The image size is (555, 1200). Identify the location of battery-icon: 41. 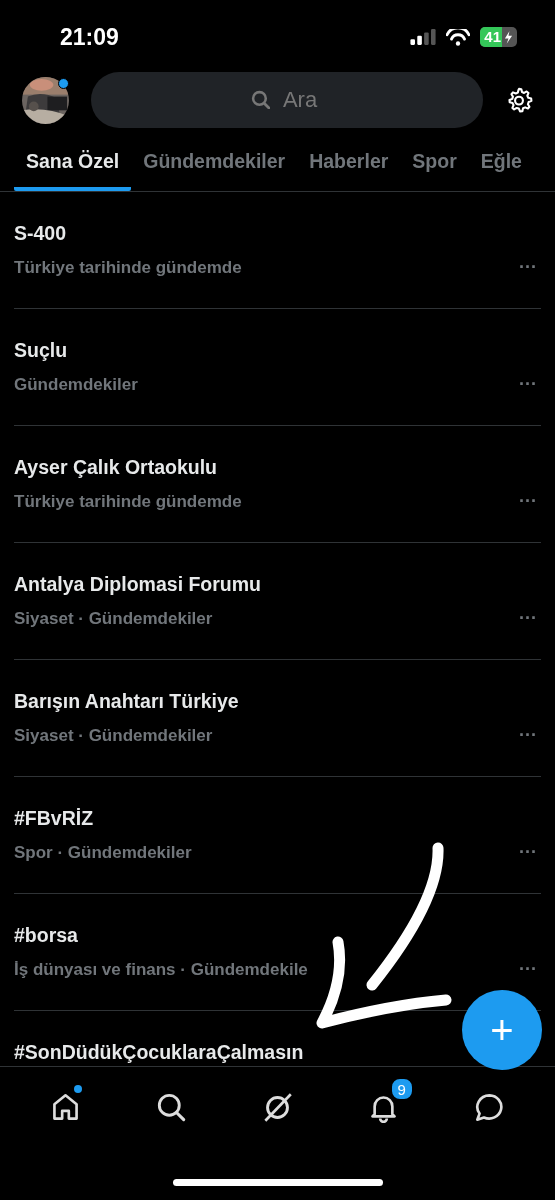
(498, 37).